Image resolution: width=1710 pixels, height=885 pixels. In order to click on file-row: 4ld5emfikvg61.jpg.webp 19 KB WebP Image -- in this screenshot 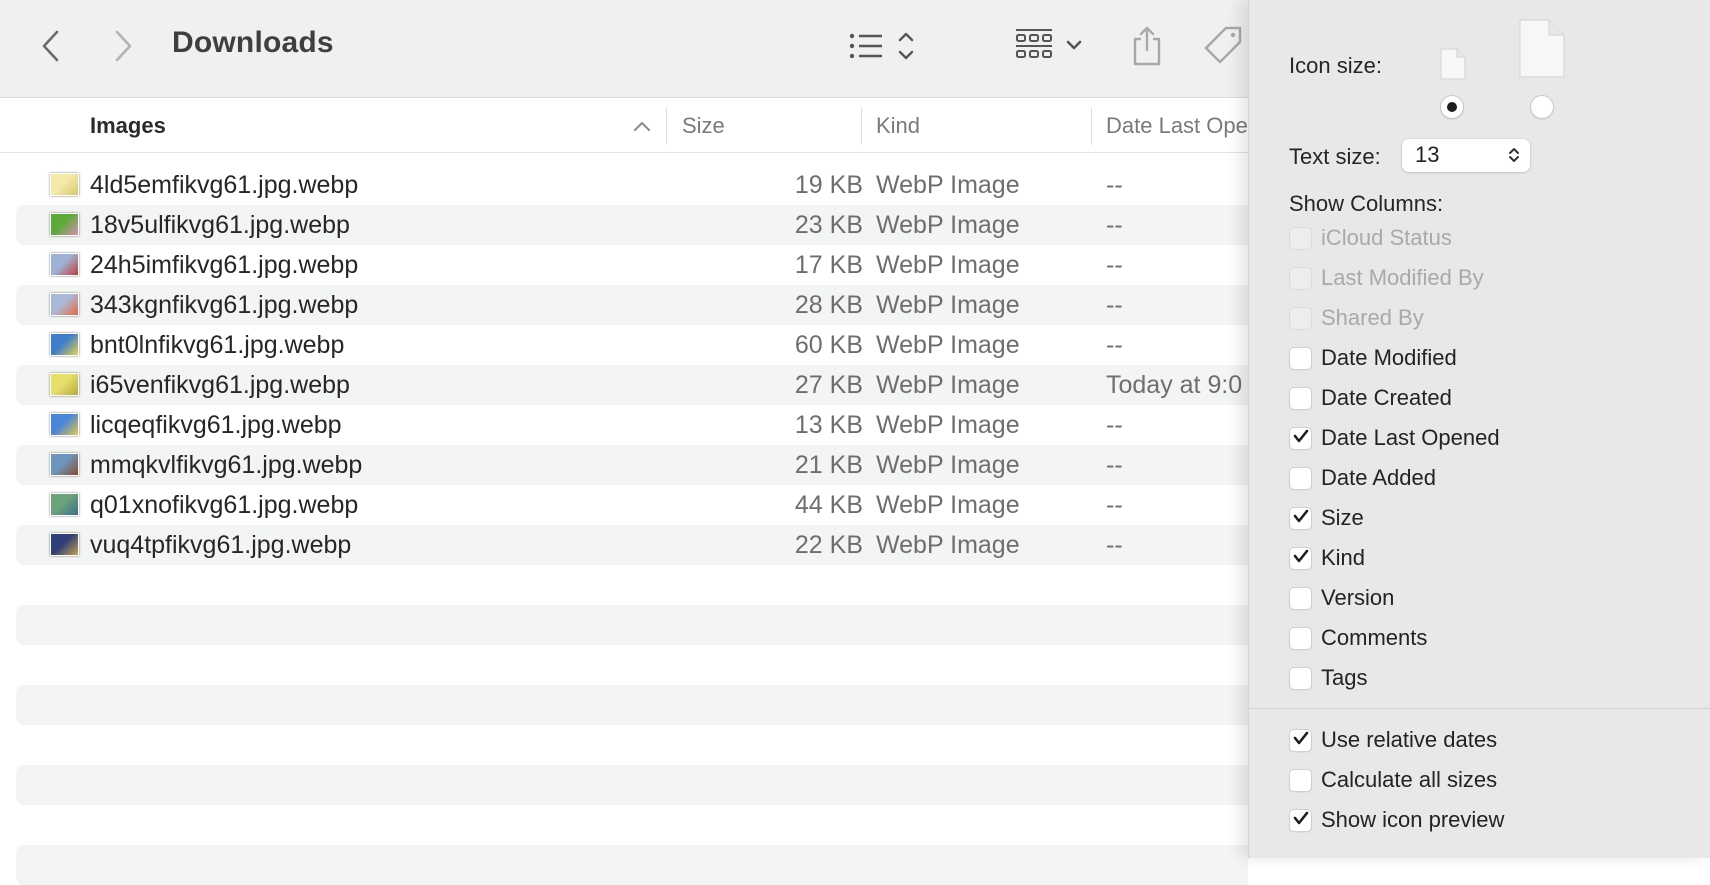, I will do `click(632, 185)`.